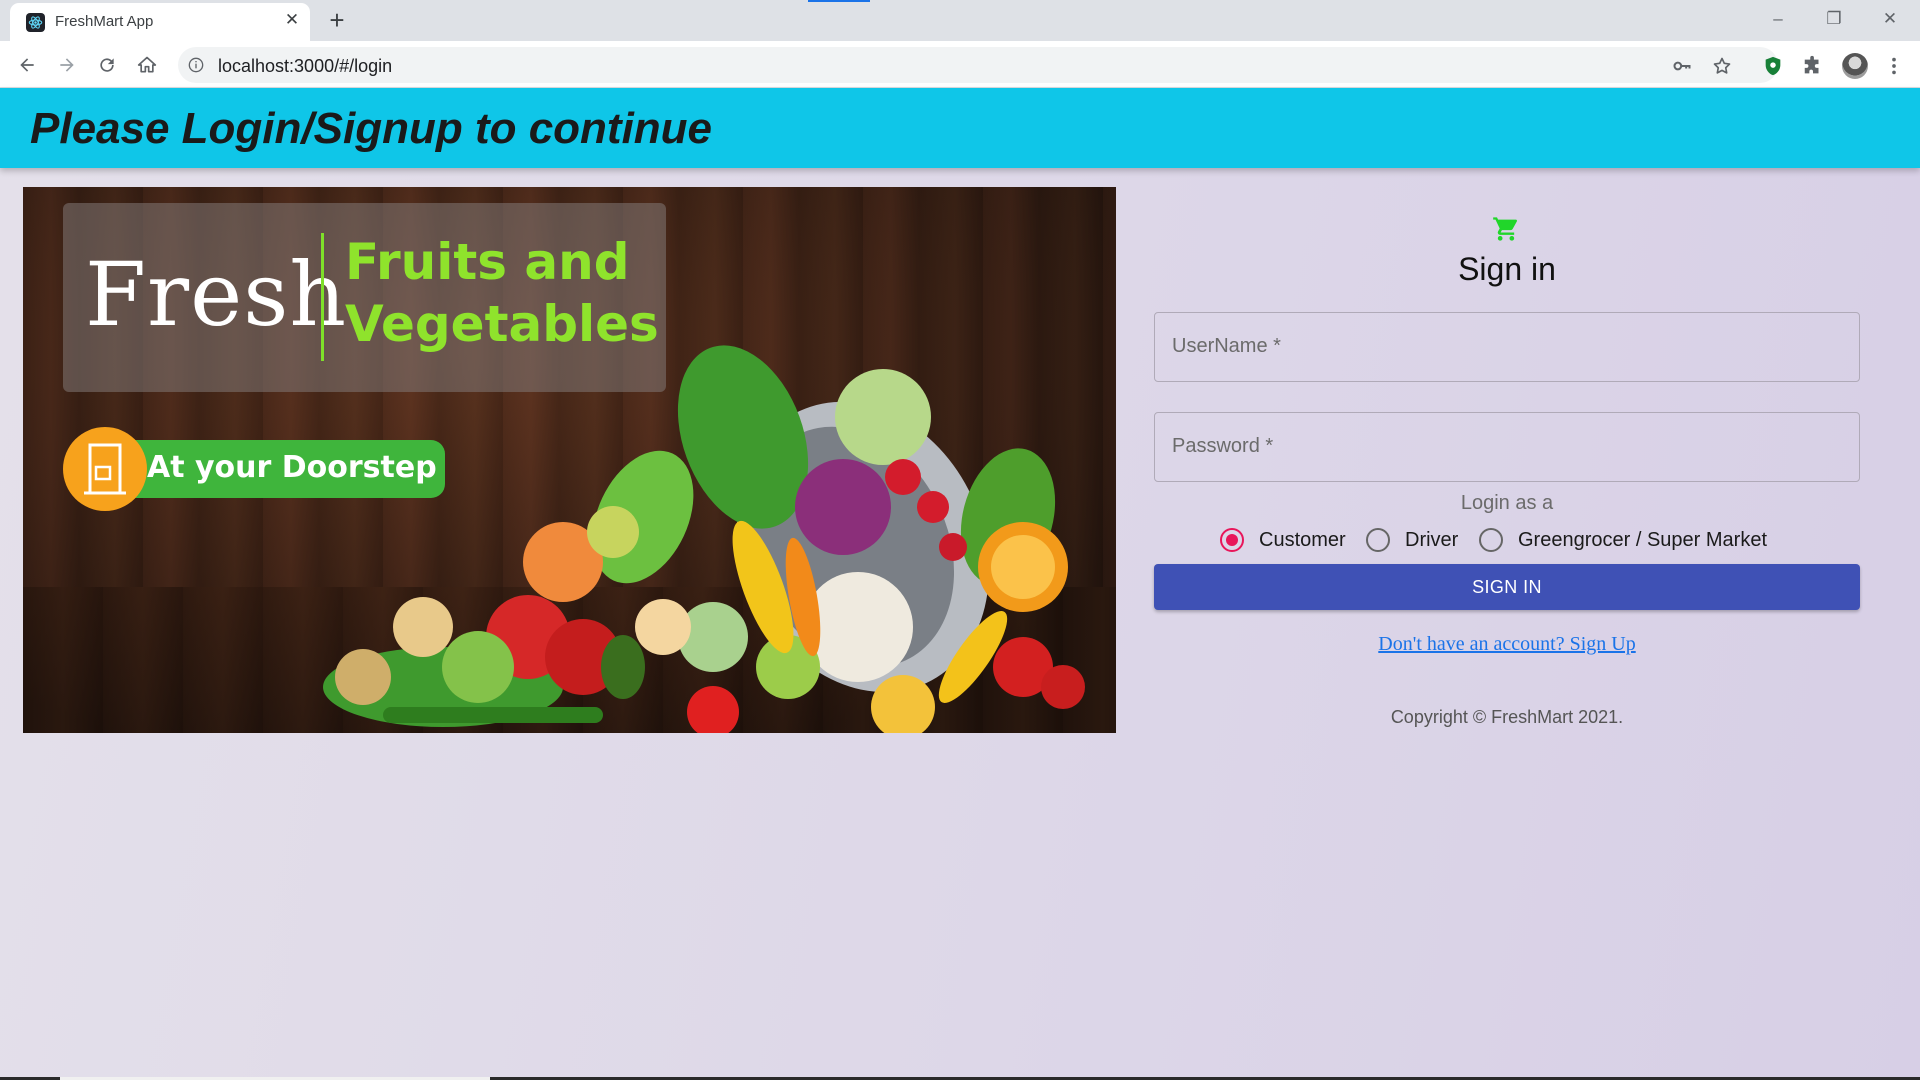 The width and height of the screenshot is (1920, 1080). I want to click on reload-icon, so click(107, 65).